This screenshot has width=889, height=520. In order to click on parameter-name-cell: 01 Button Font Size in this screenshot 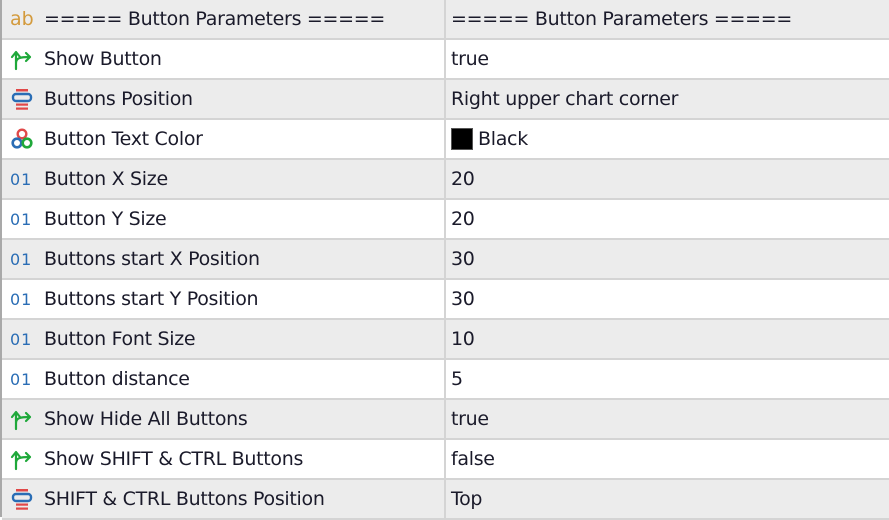, I will do `click(224, 339)`.